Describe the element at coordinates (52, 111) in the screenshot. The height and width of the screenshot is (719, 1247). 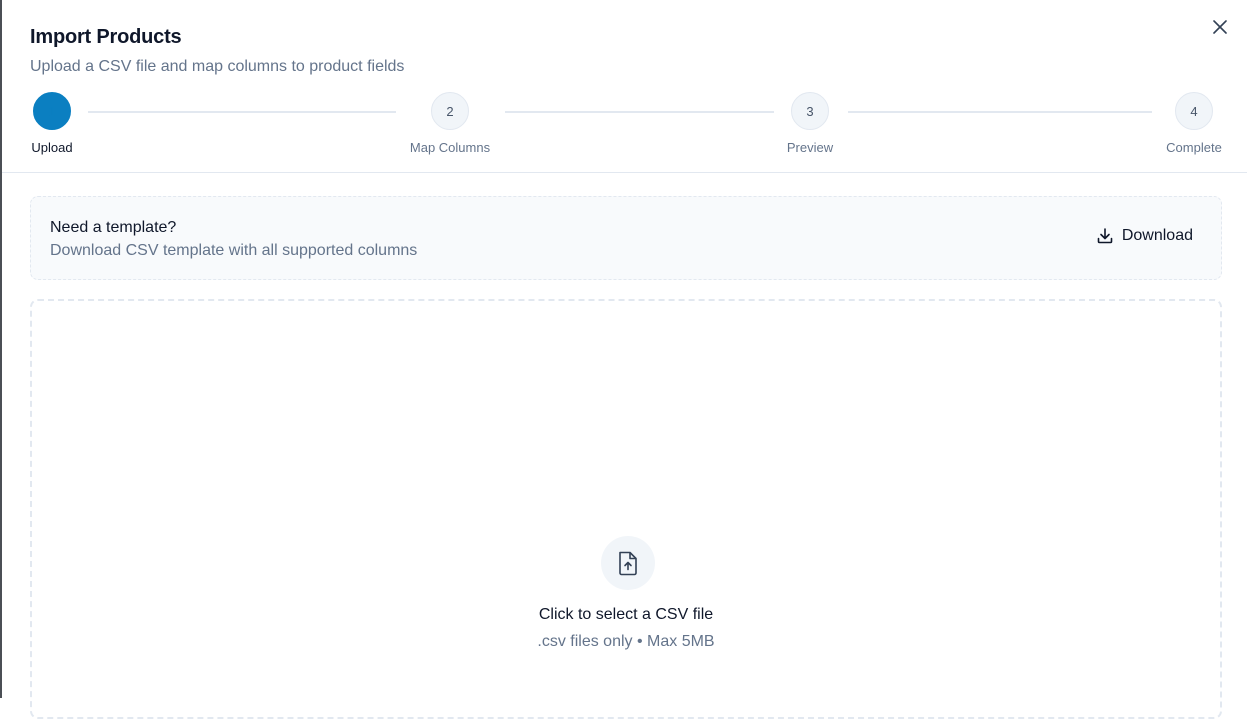
I see `step-number: 1` at that location.